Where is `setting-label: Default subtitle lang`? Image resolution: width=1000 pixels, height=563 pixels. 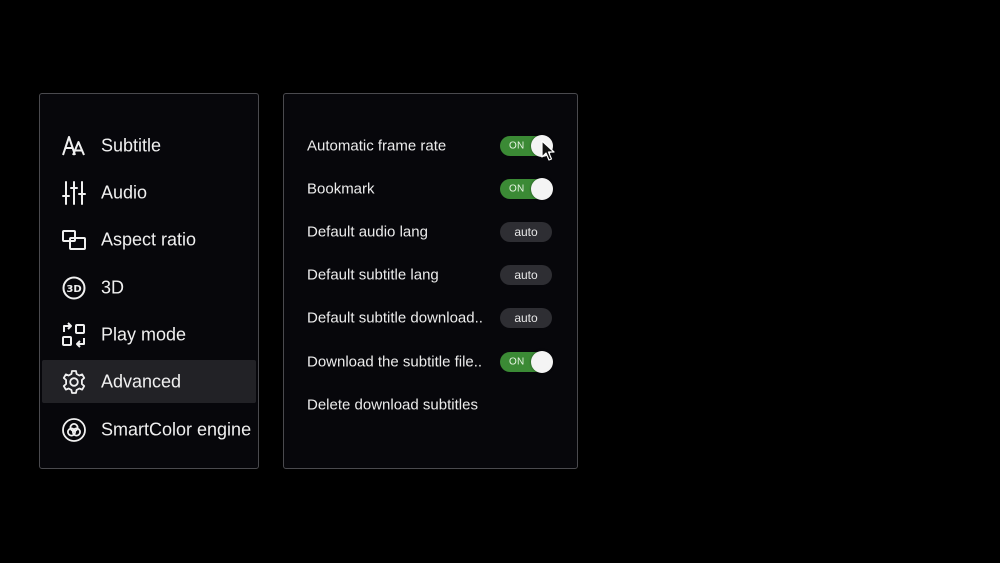
setting-label: Default subtitle lang is located at coordinates (373, 275).